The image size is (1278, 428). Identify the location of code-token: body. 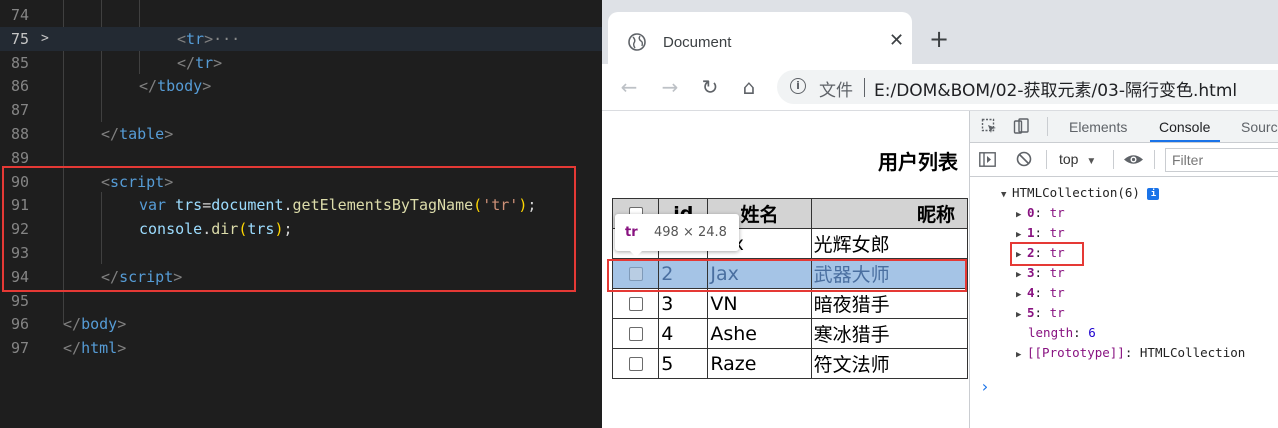
(99, 324).